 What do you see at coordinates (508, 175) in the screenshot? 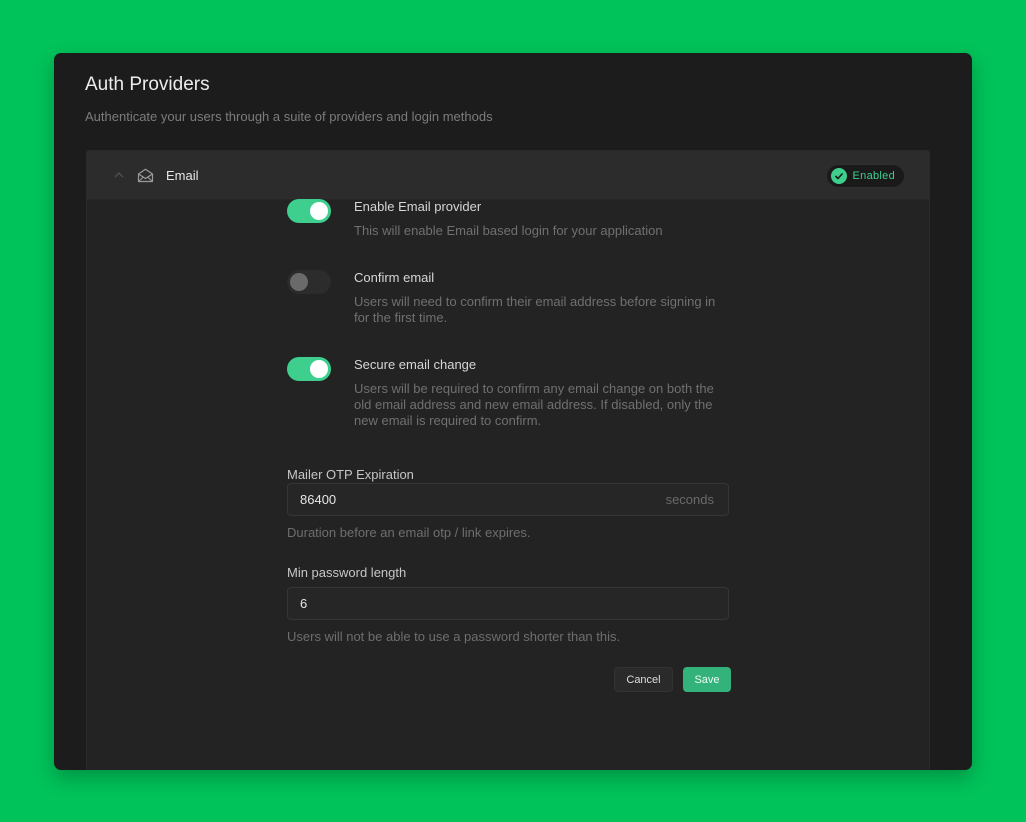
I see `provider-header: Email Enabled` at bounding box center [508, 175].